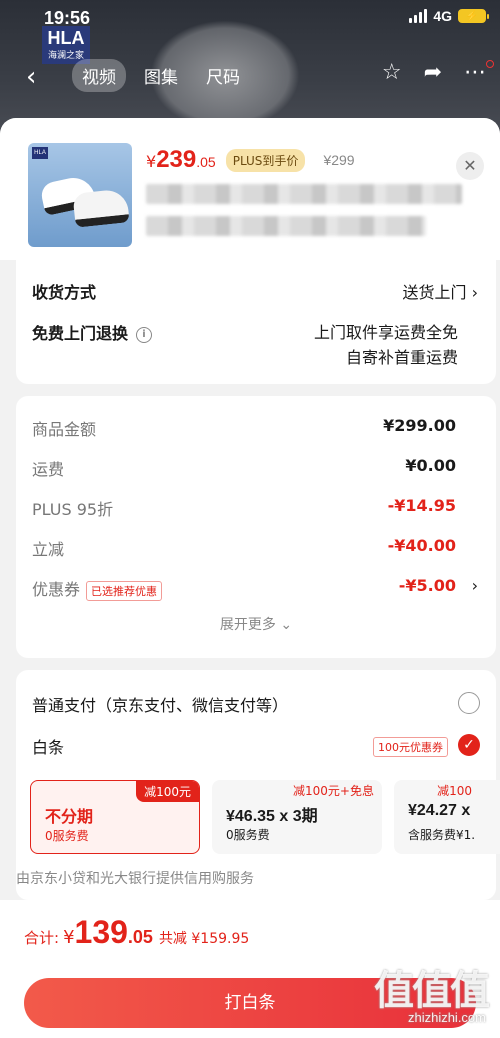 Image resolution: width=500 pixels, height=1038 pixels. What do you see at coordinates (286, 625) in the screenshot?
I see `chevron-down-icon: ⌄` at bounding box center [286, 625].